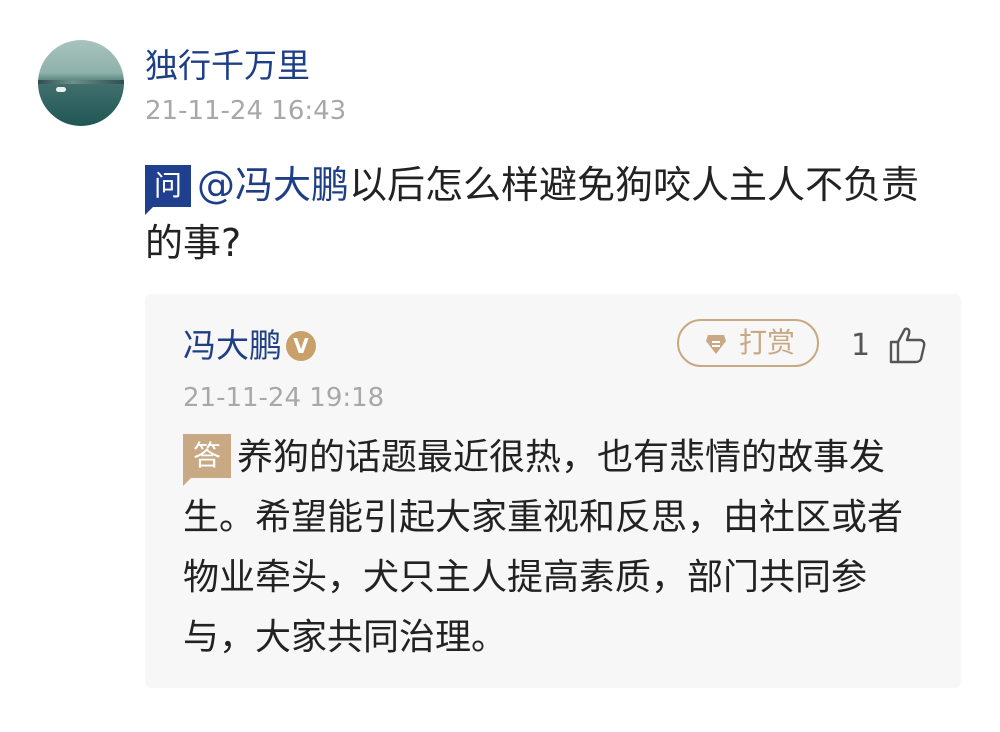  I want to click on mention-link: @冯大鹏, so click(273, 185).